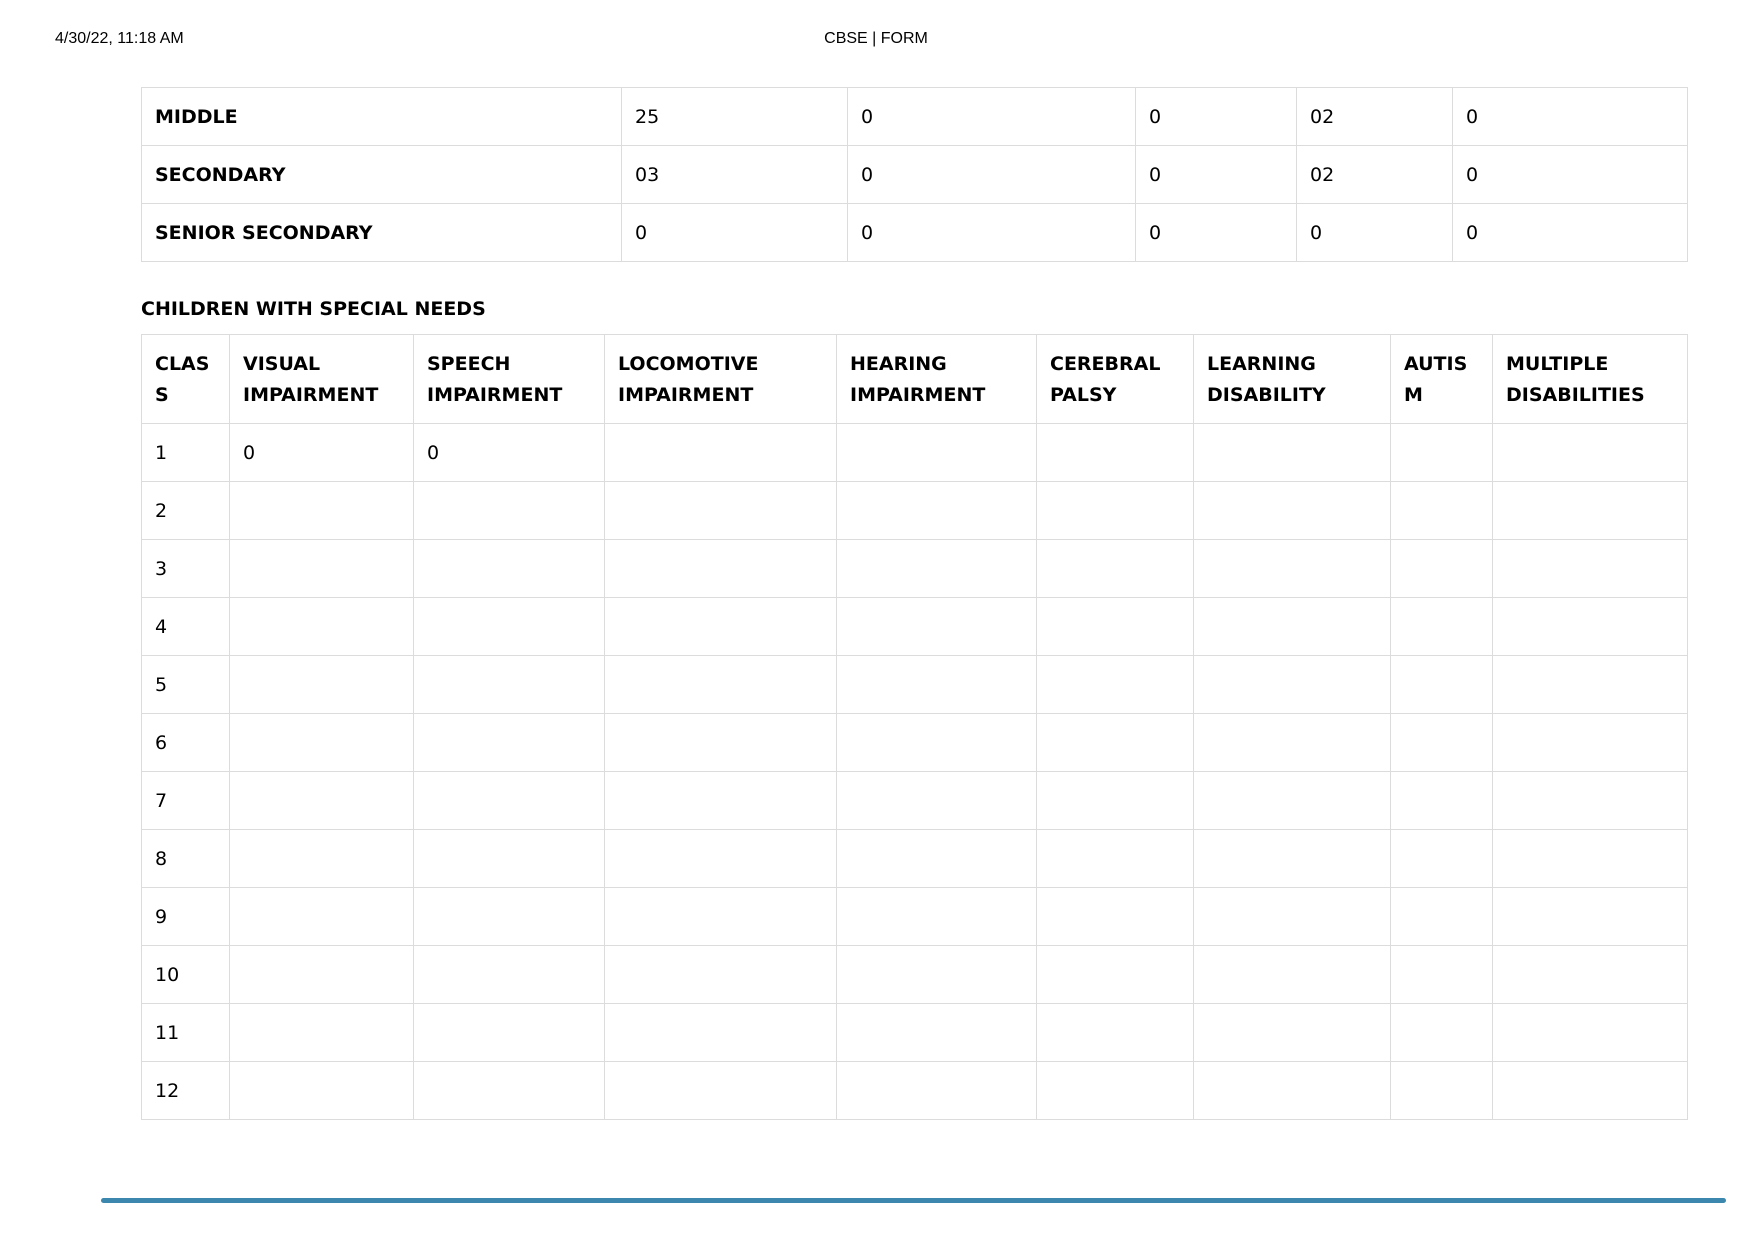 This screenshot has height=1238, width=1752. What do you see at coordinates (185, 626) in the screenshot?
I see `class-cell: 4` at bounding box center [185, 626].